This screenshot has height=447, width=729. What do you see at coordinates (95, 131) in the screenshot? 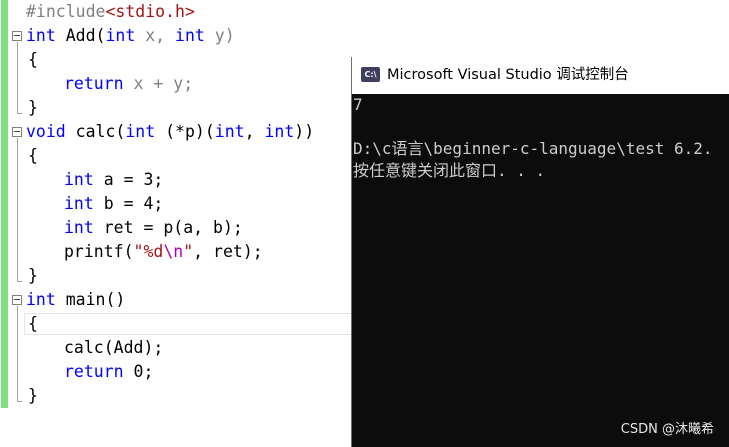
I see `code-token: calc(` at bounding box center [95, 131].